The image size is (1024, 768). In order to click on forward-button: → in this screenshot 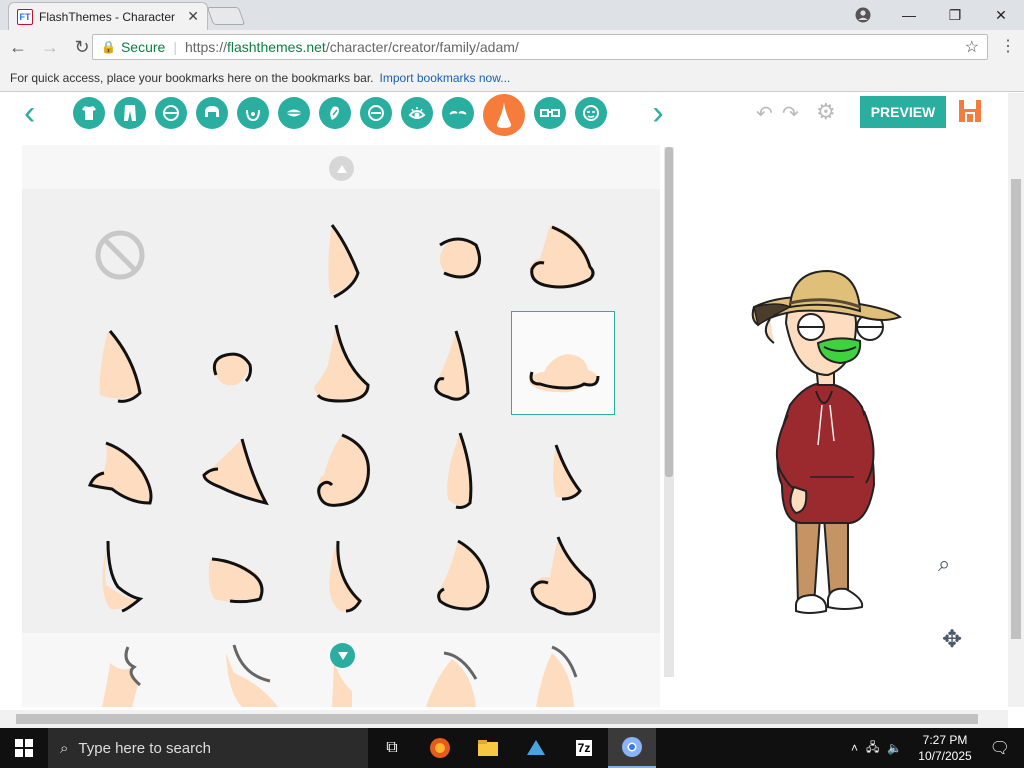, I will do `click(50, 47)`.